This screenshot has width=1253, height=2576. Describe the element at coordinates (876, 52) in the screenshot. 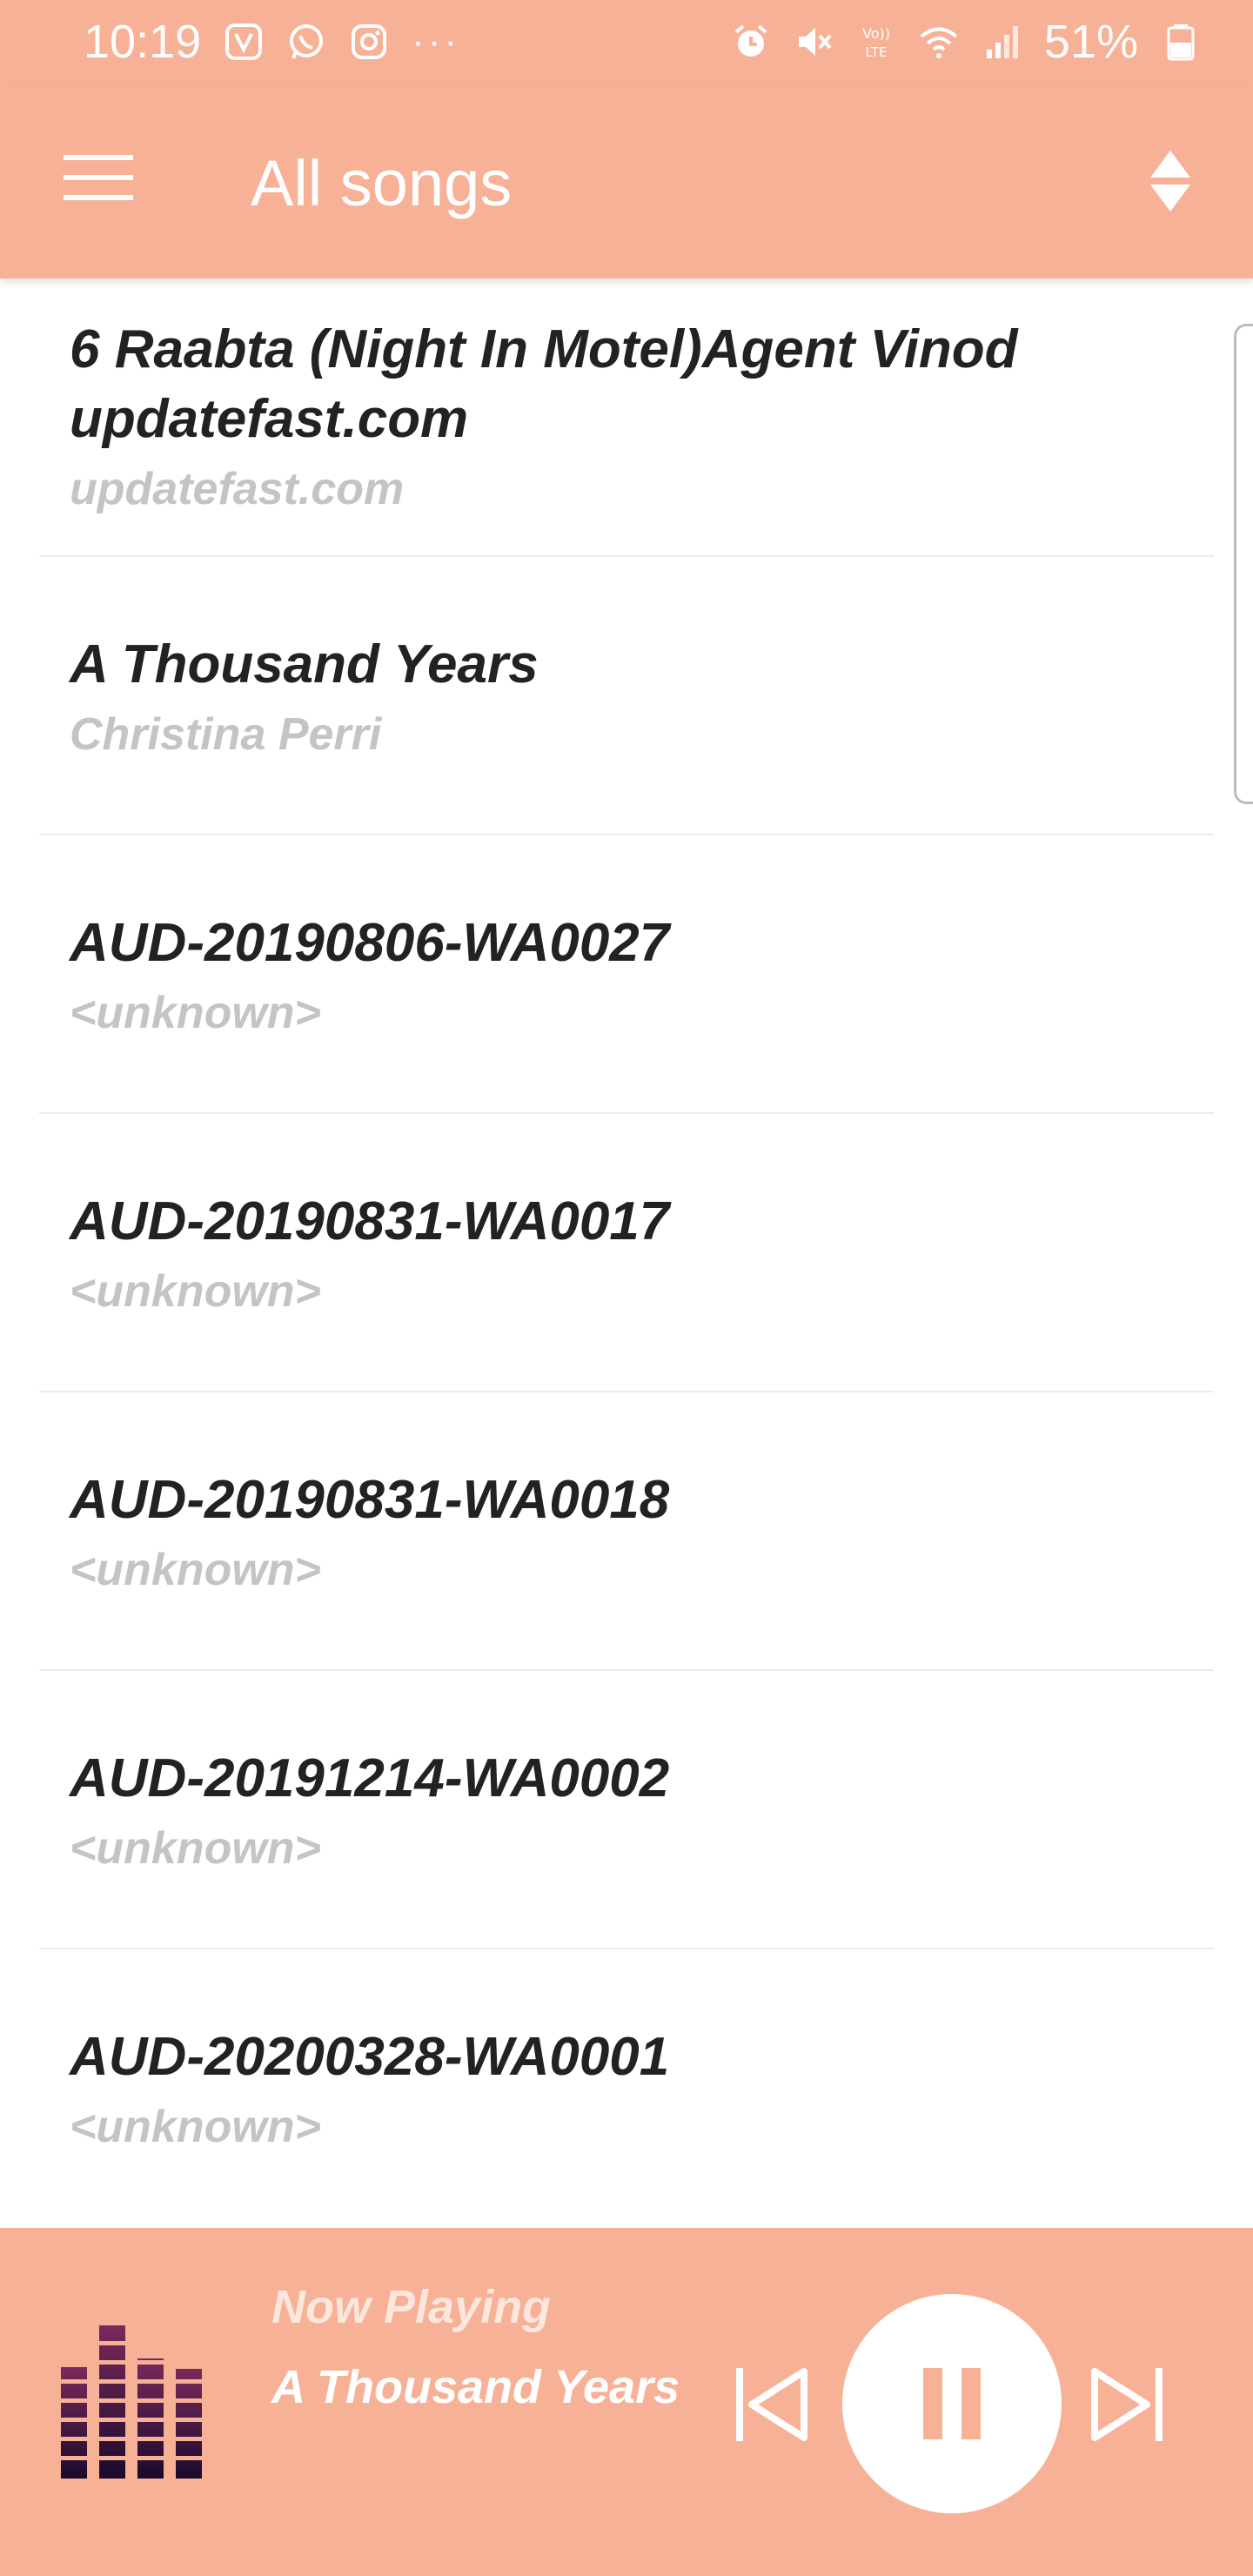

I see `svg-text: LTE` at that location.